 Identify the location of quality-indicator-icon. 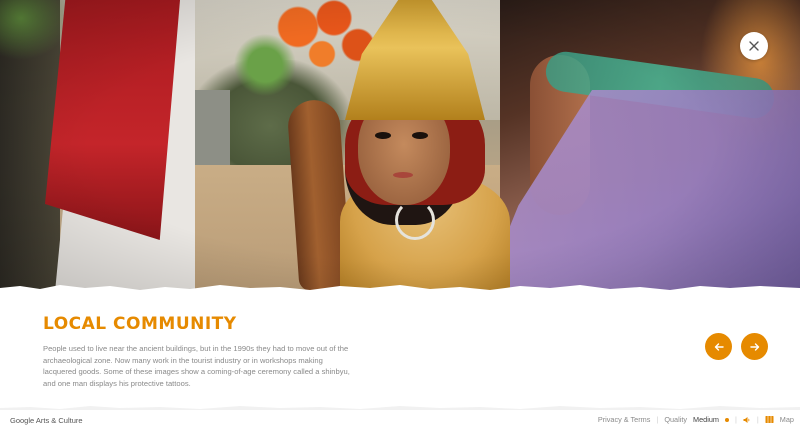
(726, 419).